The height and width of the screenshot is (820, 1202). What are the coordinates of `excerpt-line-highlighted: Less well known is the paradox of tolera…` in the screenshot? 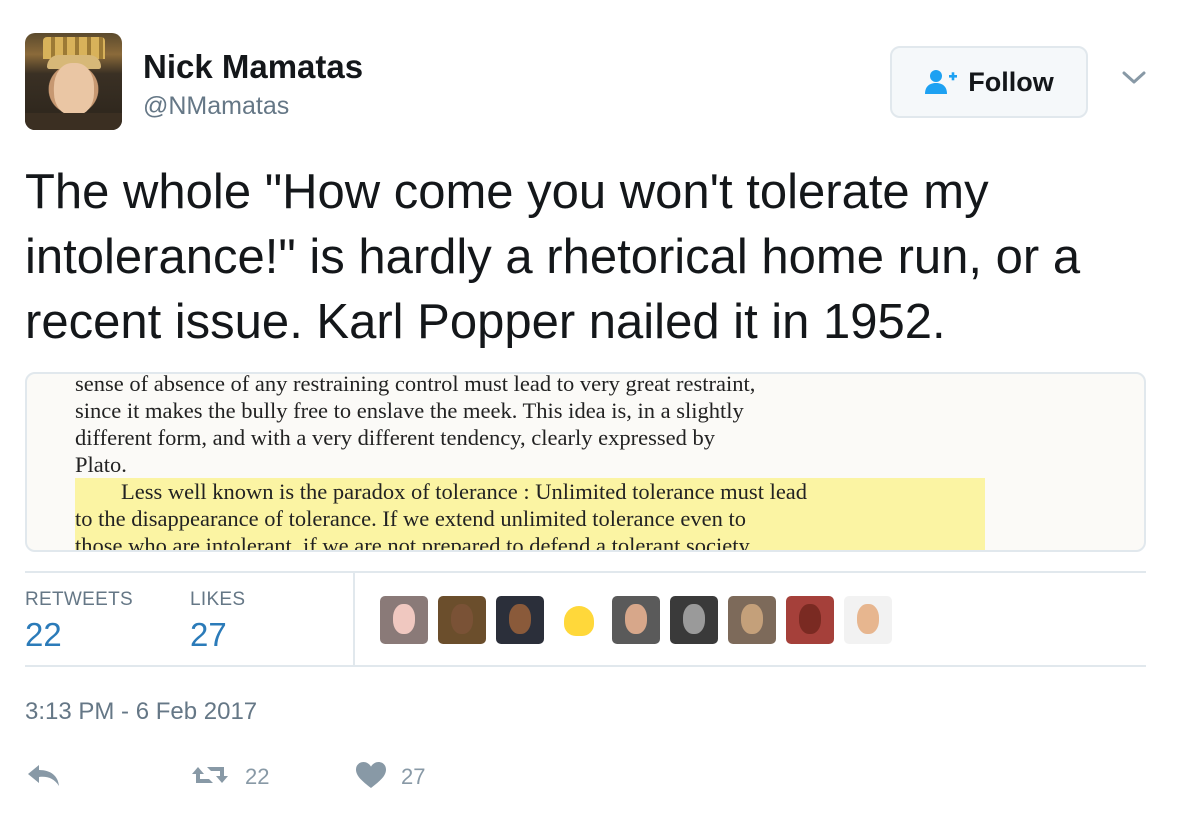 It's located at (530, 491).